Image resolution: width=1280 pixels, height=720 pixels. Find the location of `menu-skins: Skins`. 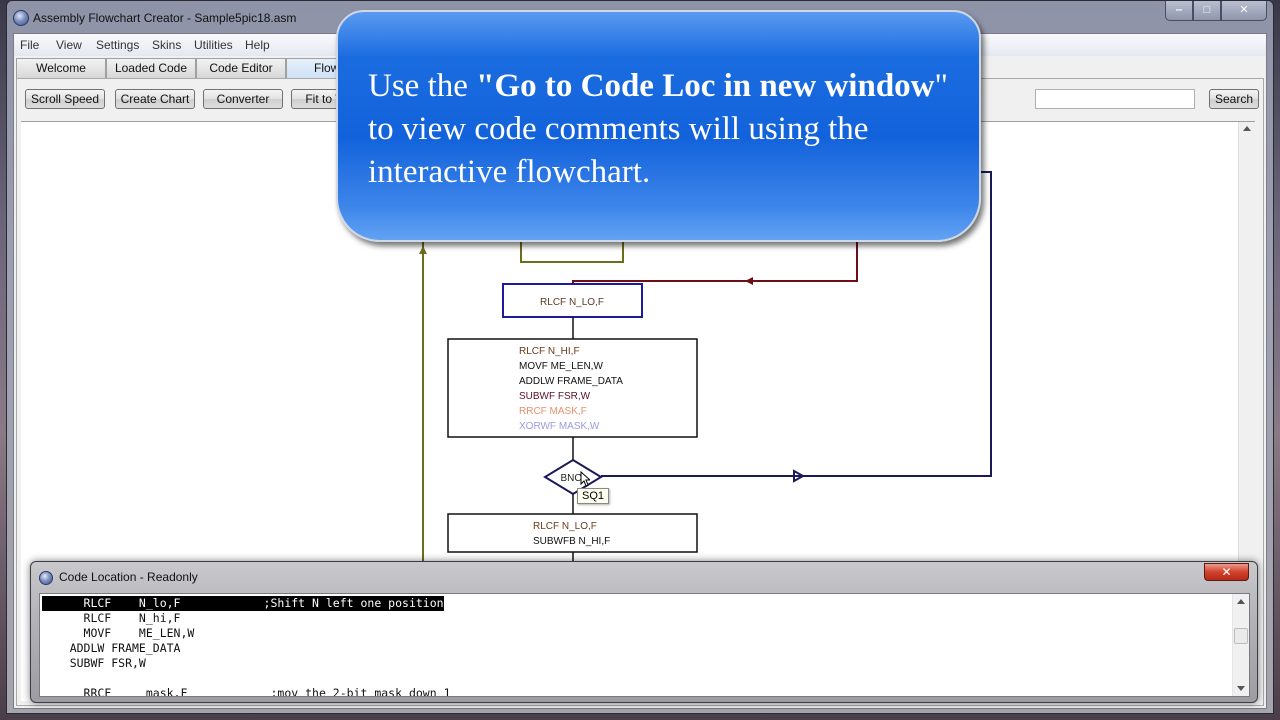

menu-skins: Skins is located at coordinates (166, 45).